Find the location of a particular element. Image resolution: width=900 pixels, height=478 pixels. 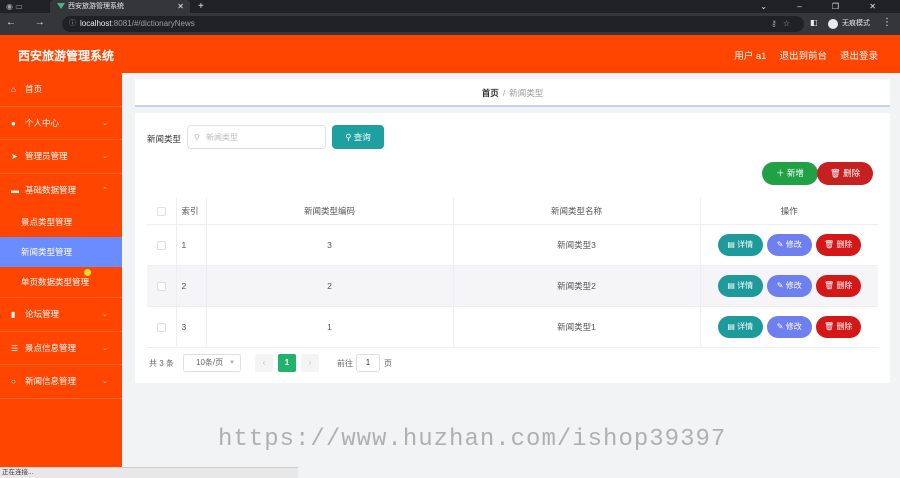

batch-delete-button: 🗑 删除 is located at coordinates (845, 173).